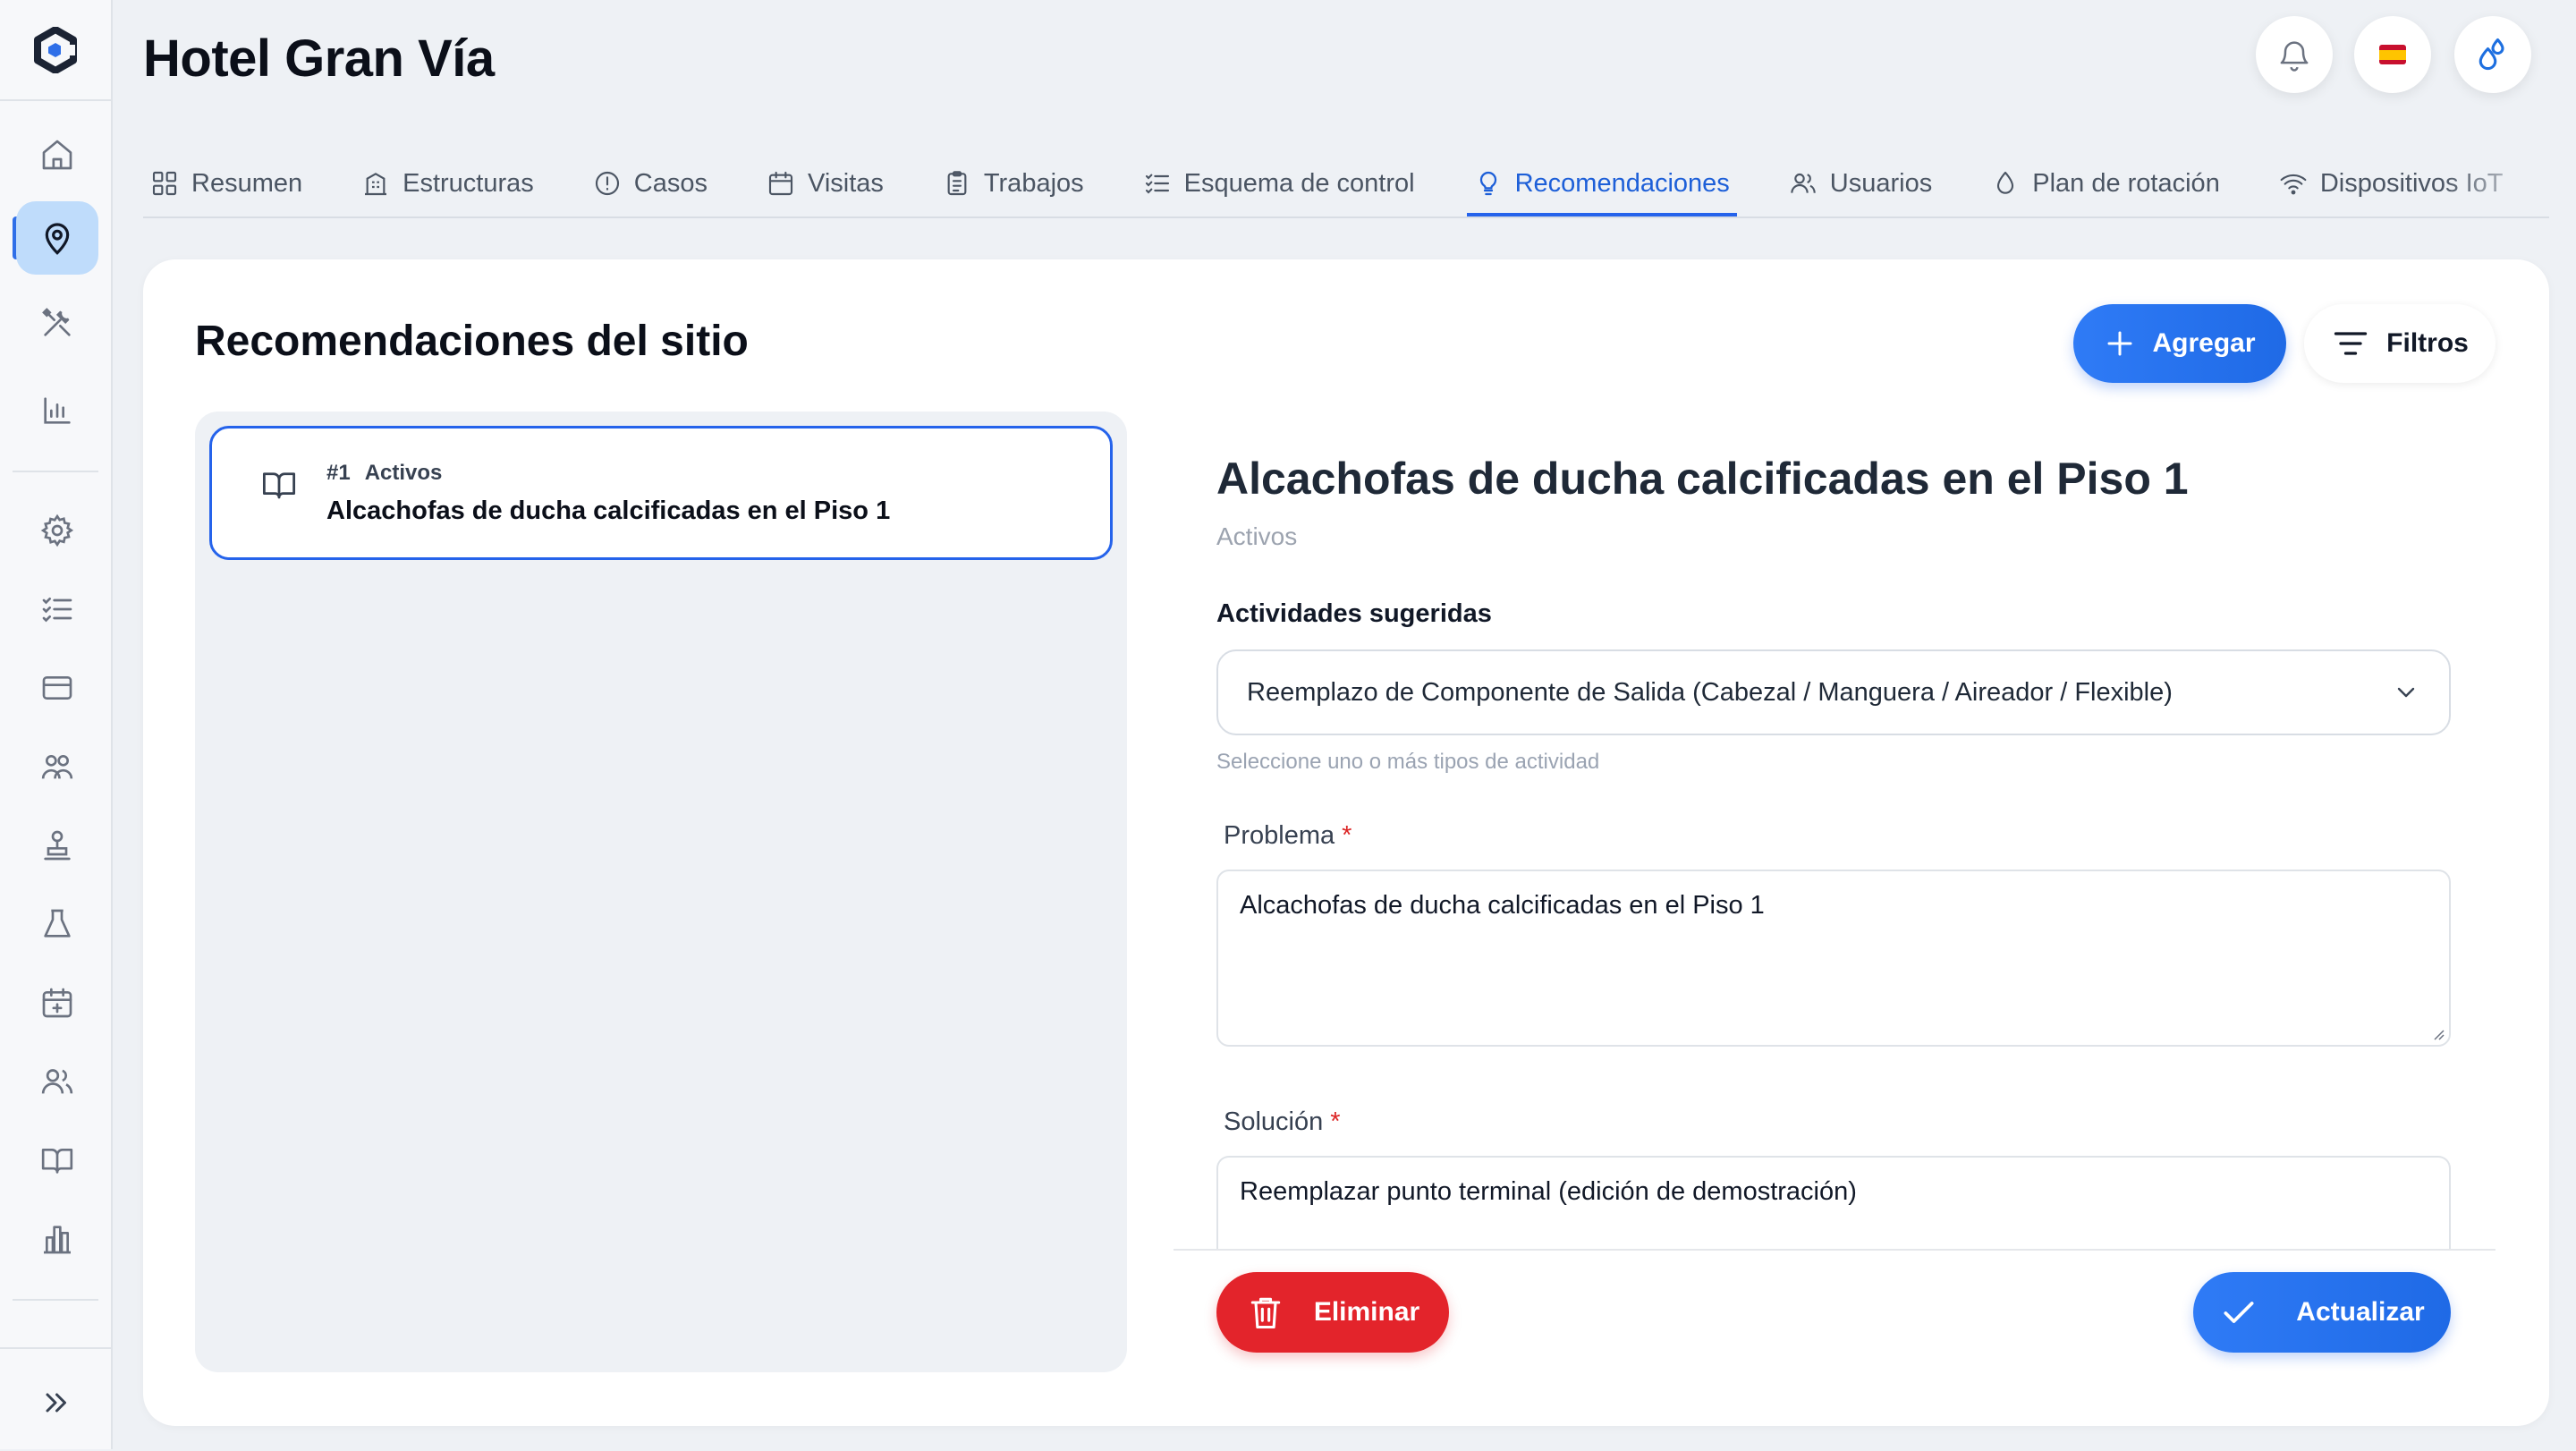 The height and width of the screenshot is (1451, 2576). I want to click on sidebar-item-sites, so click(57, 238).